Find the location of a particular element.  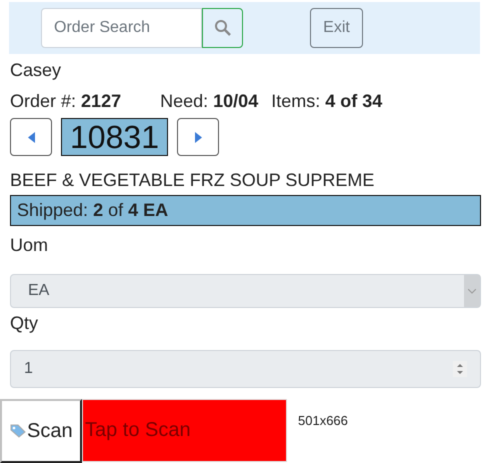

left-triangle-icon is located at coordinates (31, 137).